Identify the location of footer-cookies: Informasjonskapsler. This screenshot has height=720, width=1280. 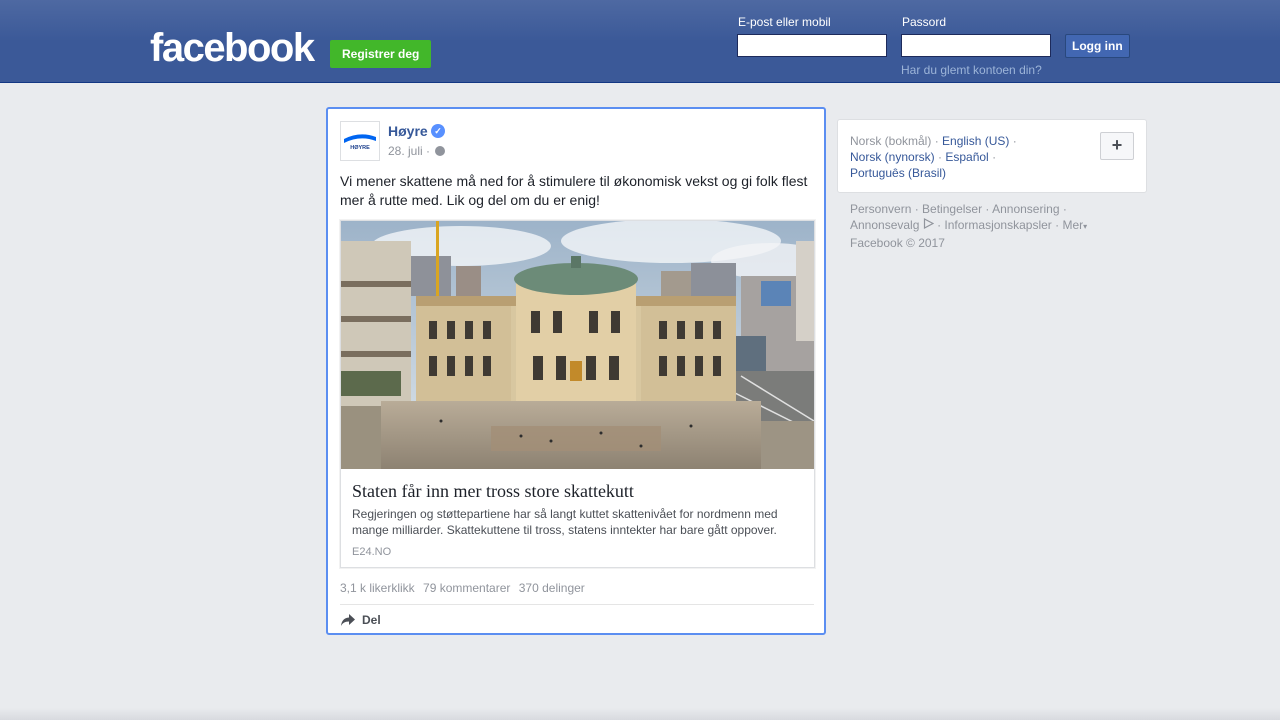
(997, 225).